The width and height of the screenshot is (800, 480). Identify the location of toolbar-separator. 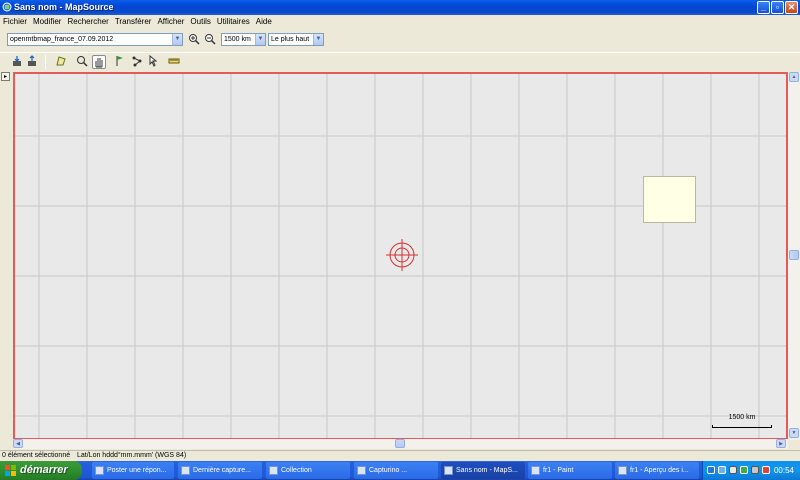
(45, 62).